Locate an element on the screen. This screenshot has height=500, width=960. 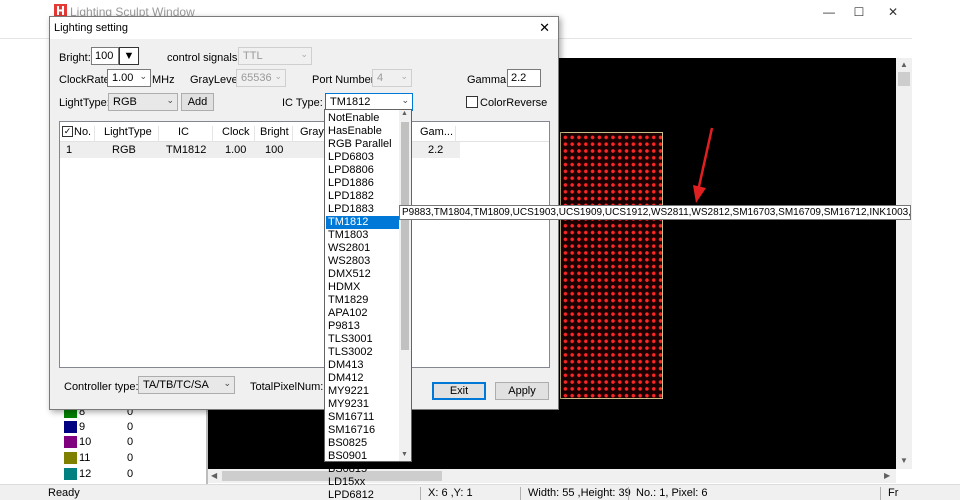
dropdown-item: LPD1883 is located at coordinates (363, 209).